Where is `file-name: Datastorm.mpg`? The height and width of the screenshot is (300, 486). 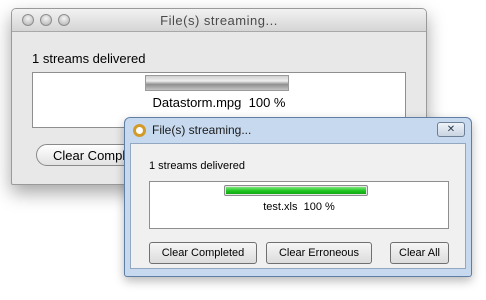 file-name: Datastorm.mpg is located at coordinates (197, 102).